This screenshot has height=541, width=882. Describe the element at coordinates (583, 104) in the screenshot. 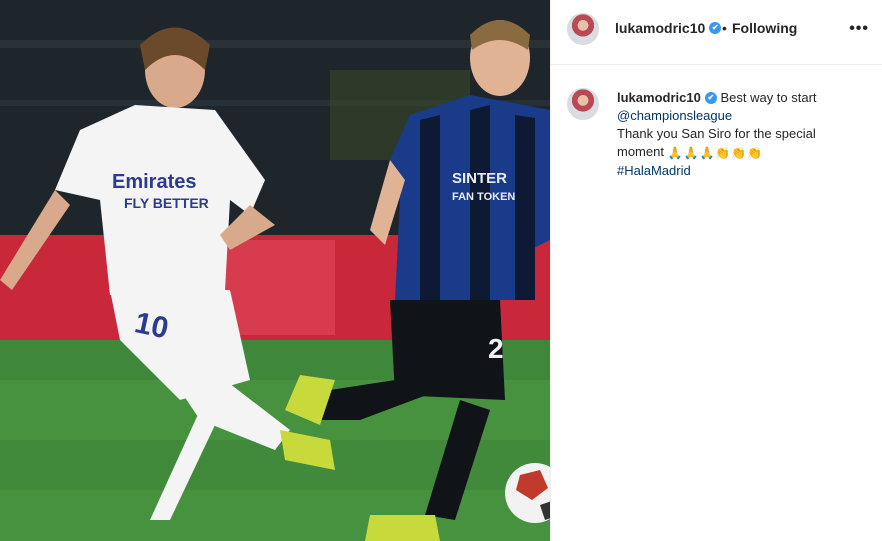

I see `caption-avatar` at that location.